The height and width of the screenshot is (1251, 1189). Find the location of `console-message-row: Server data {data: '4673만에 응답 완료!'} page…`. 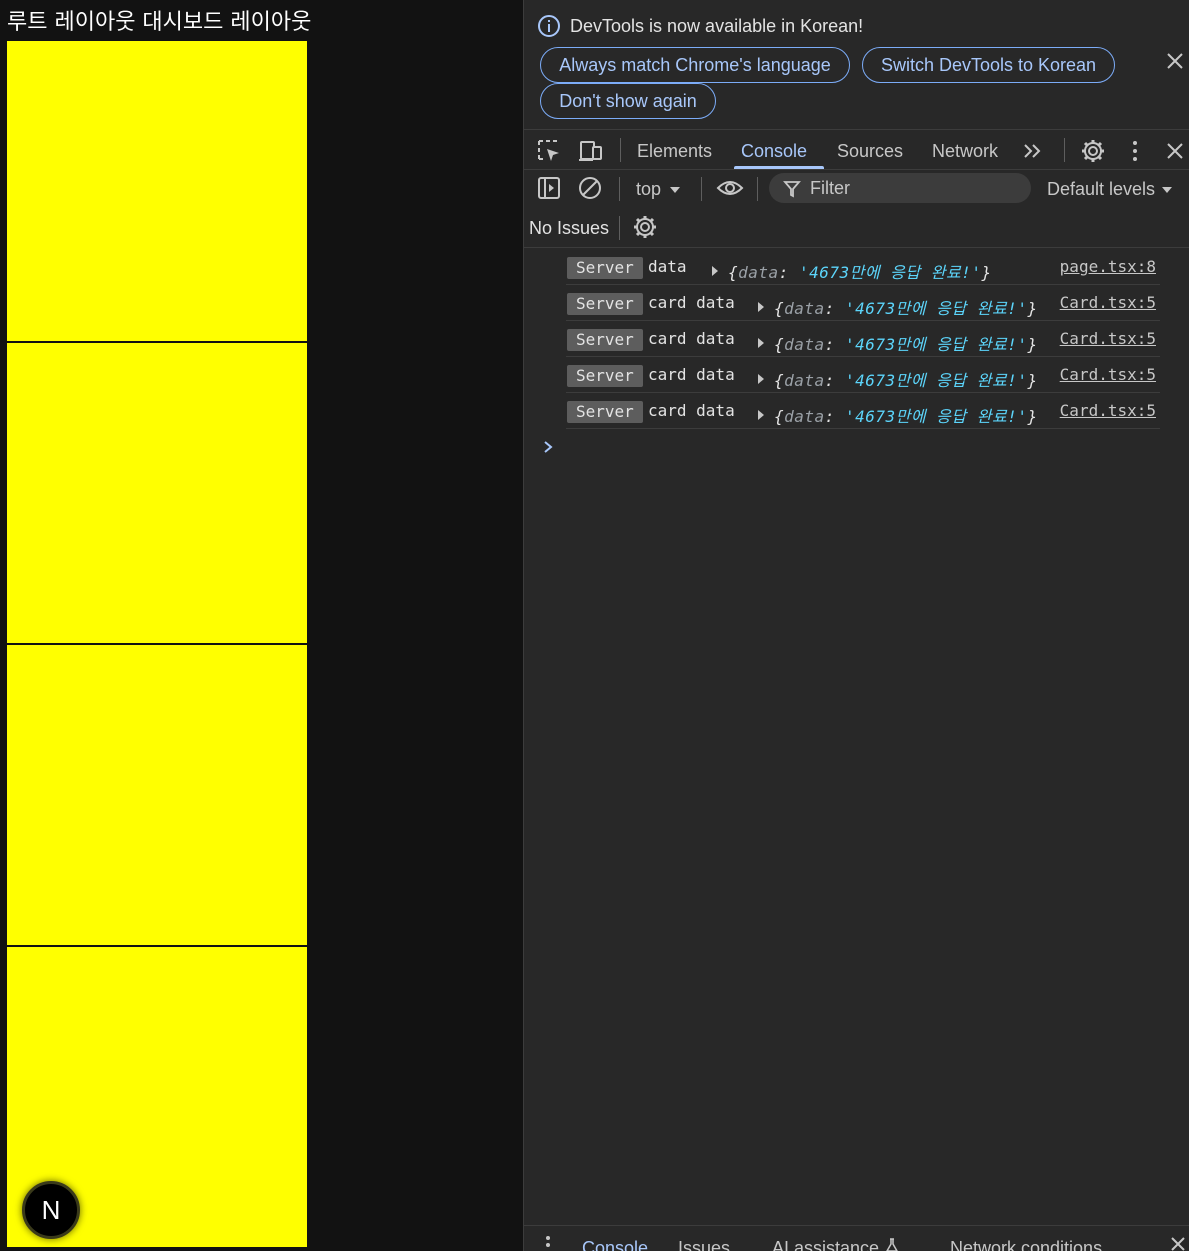

console-message-row: Server data {data: '4673만에 응답 완료!'} page… is located at coordinates (863, 267).